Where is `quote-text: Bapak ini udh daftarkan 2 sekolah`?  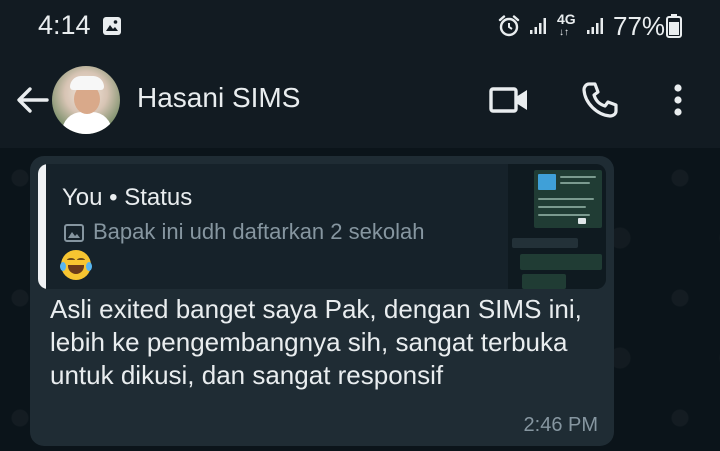
quote-text: Bapak ini udh daftarkan 2 sekolah is located at coordinates (259, 231).